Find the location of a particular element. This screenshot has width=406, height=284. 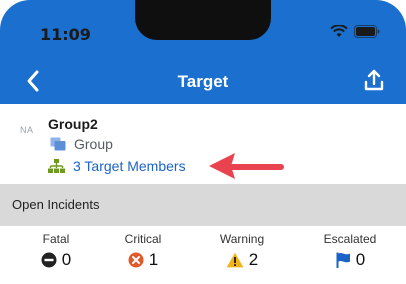

group-type-row: Group is located at coordinates (81, 144).